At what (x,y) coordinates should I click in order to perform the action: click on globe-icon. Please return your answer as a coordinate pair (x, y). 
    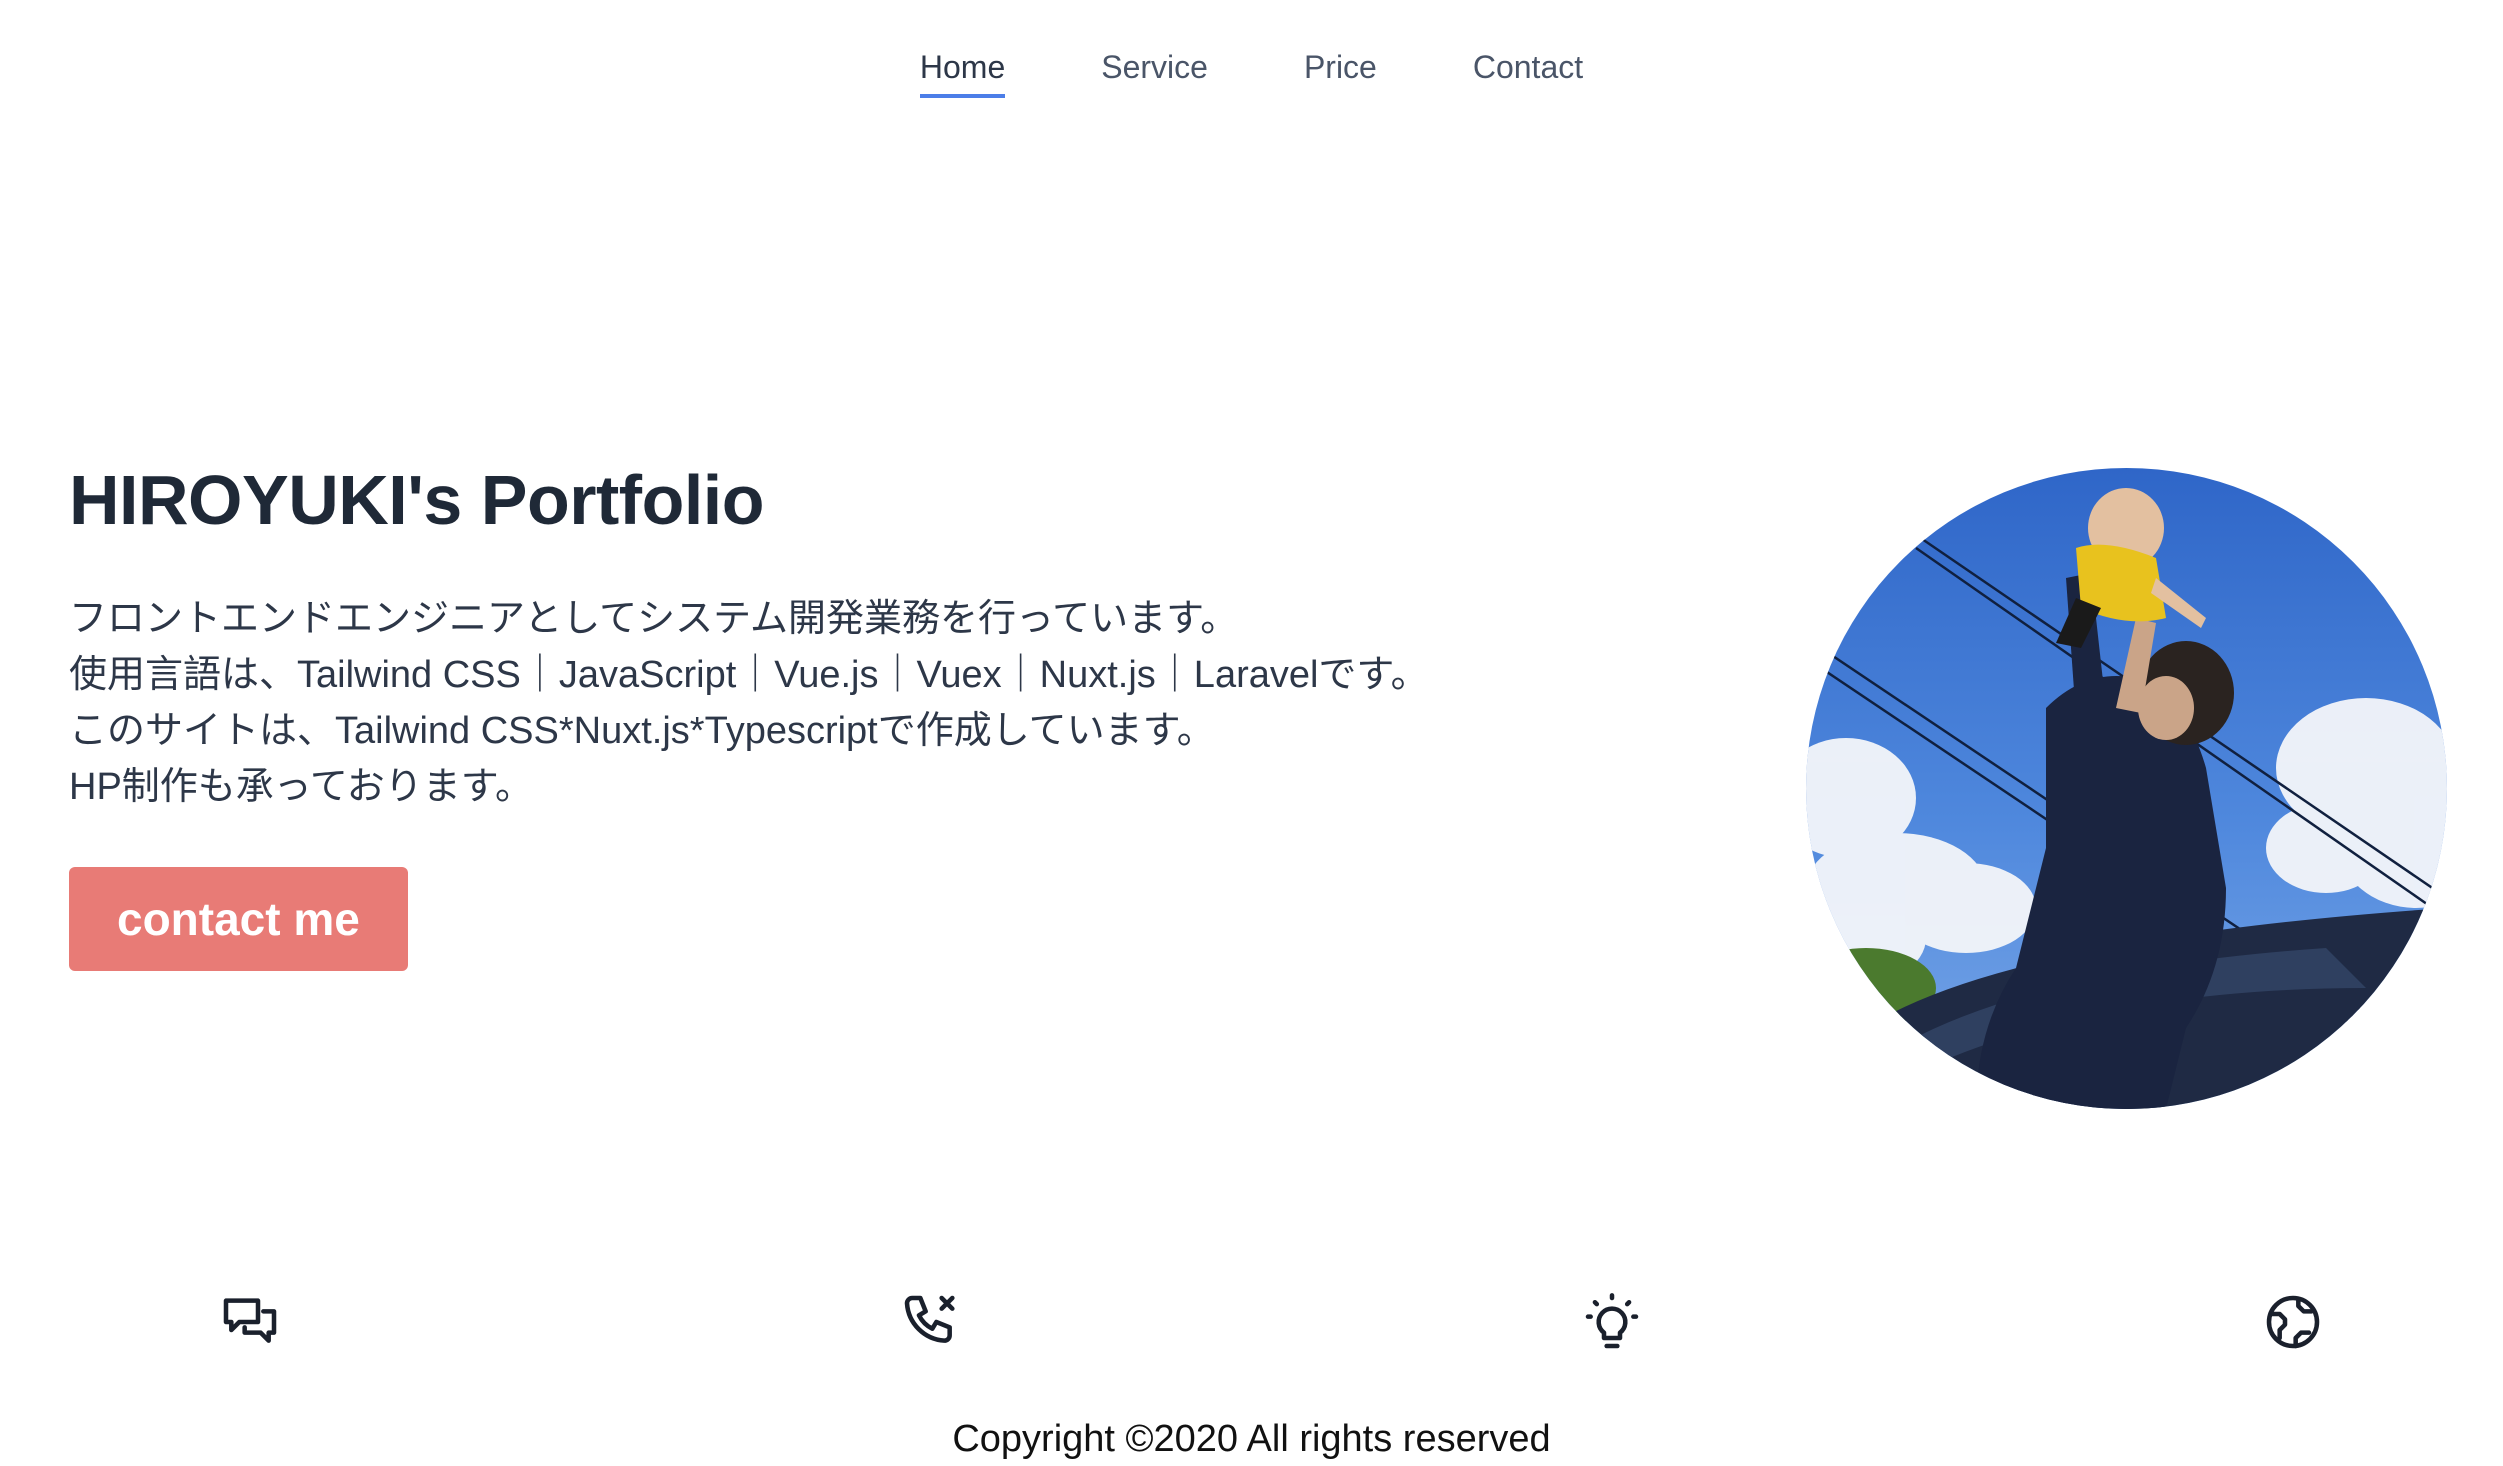
    Looking at the image, I should click on (2293, 1322).